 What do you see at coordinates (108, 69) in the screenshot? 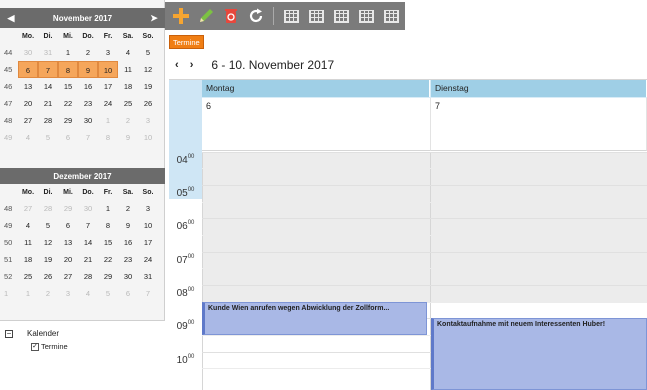
I see `day-cell-selected: 10` at bounding box center [108, 69].